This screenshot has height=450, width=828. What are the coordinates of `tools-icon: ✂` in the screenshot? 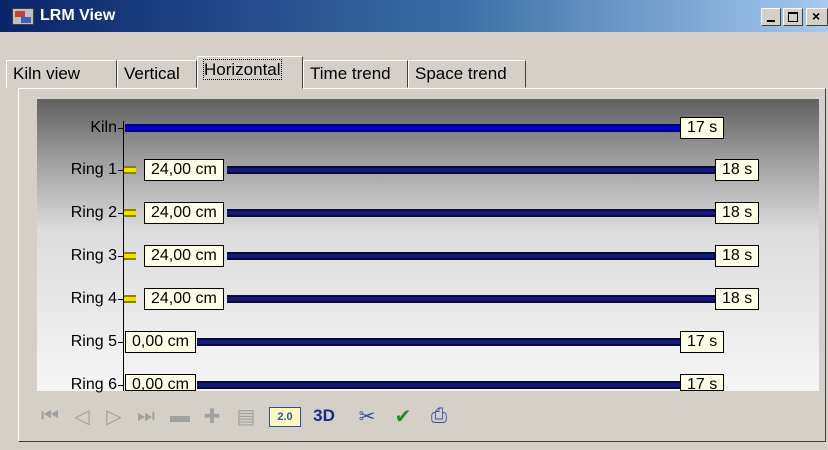 It's located at (367, 416).